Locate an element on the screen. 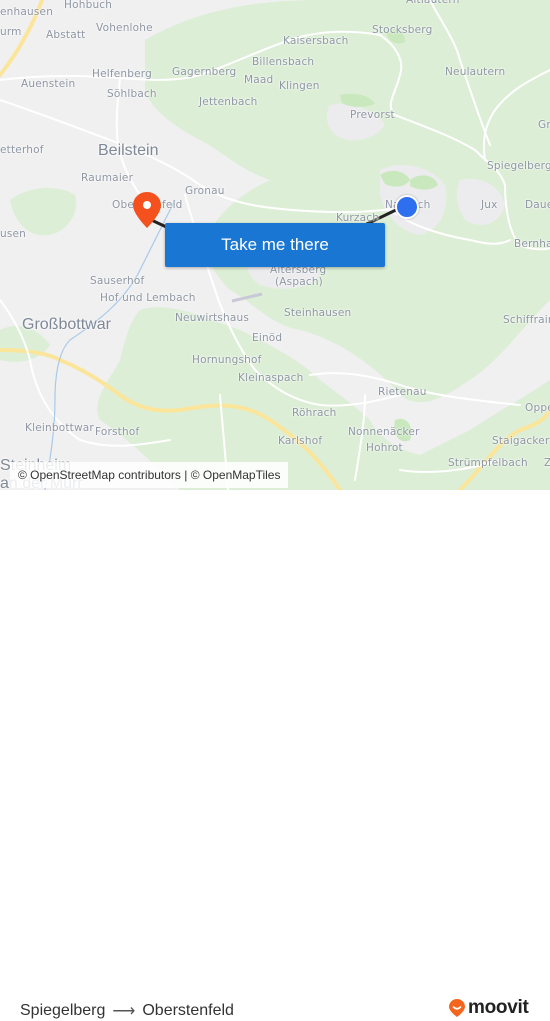  place-label: Jux is located at coordinates (489, 205).